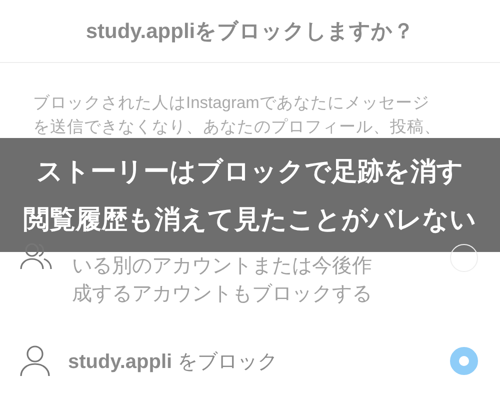  I want to click on person-icon, so click(35, 361).